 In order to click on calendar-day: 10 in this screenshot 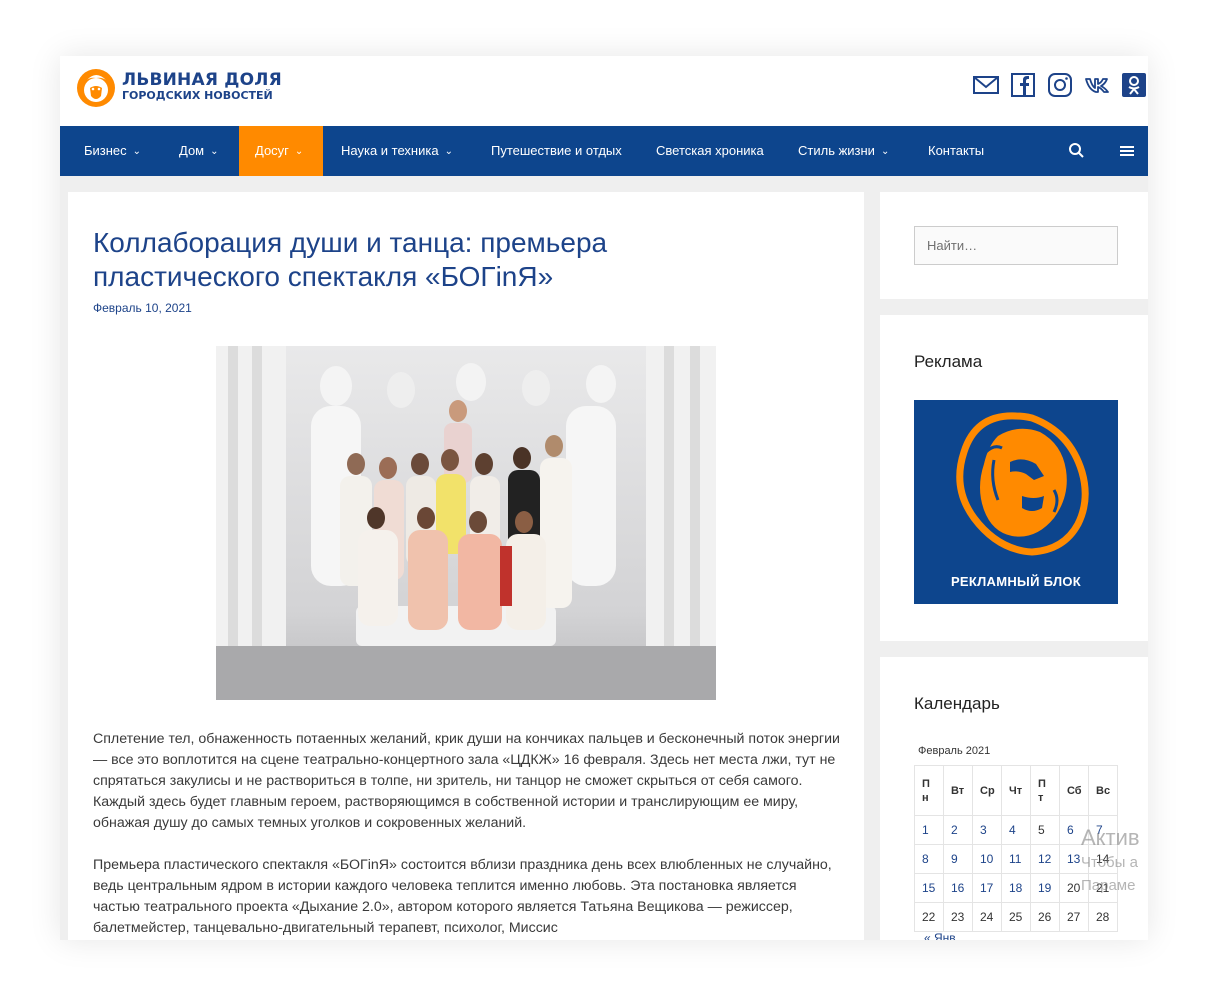, I will do `click(987, 859)`.